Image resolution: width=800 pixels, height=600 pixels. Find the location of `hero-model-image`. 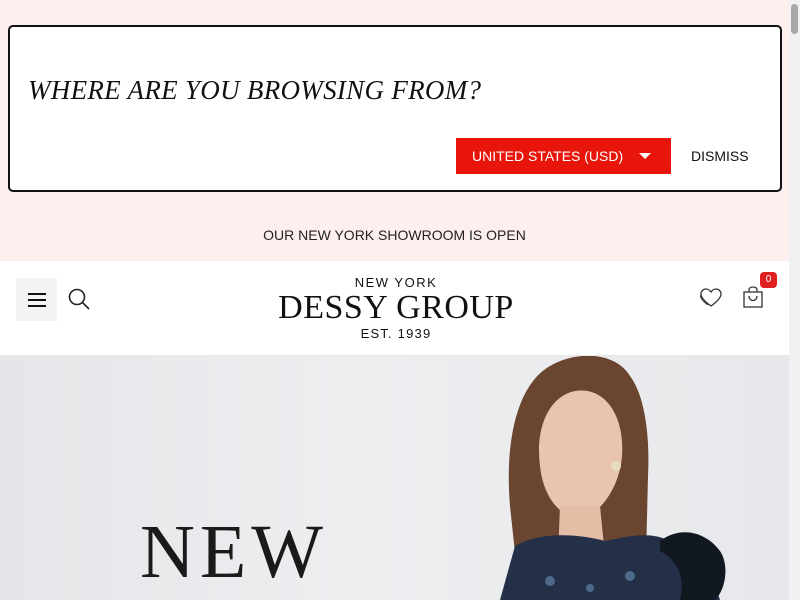

hero-model-image is located at coordinates (613, 478).